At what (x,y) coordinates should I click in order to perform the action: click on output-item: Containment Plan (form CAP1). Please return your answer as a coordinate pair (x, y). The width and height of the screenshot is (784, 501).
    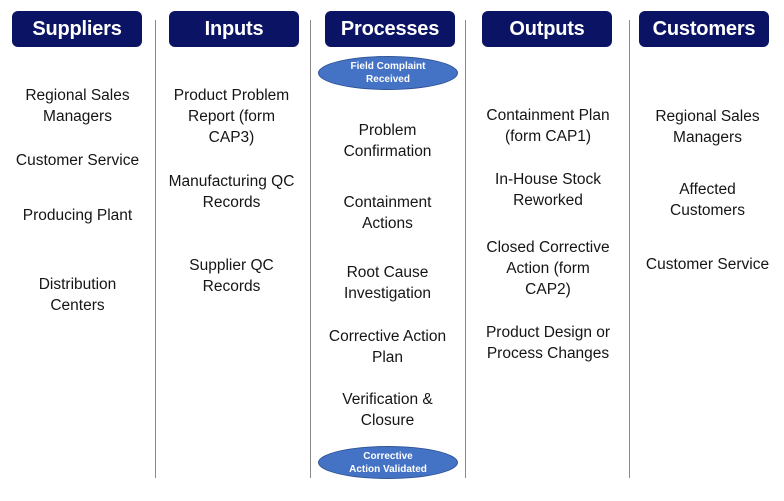
    Looking at the image, I should click on (548, 126).